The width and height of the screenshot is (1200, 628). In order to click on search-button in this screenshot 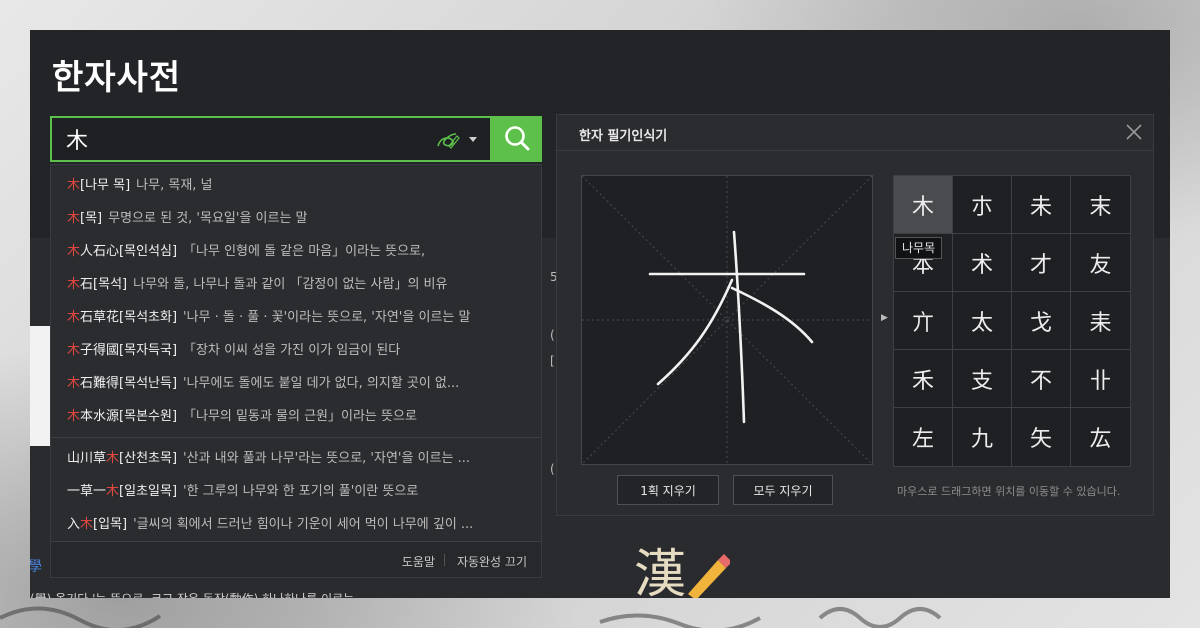, I will do `click(517, 139)`.